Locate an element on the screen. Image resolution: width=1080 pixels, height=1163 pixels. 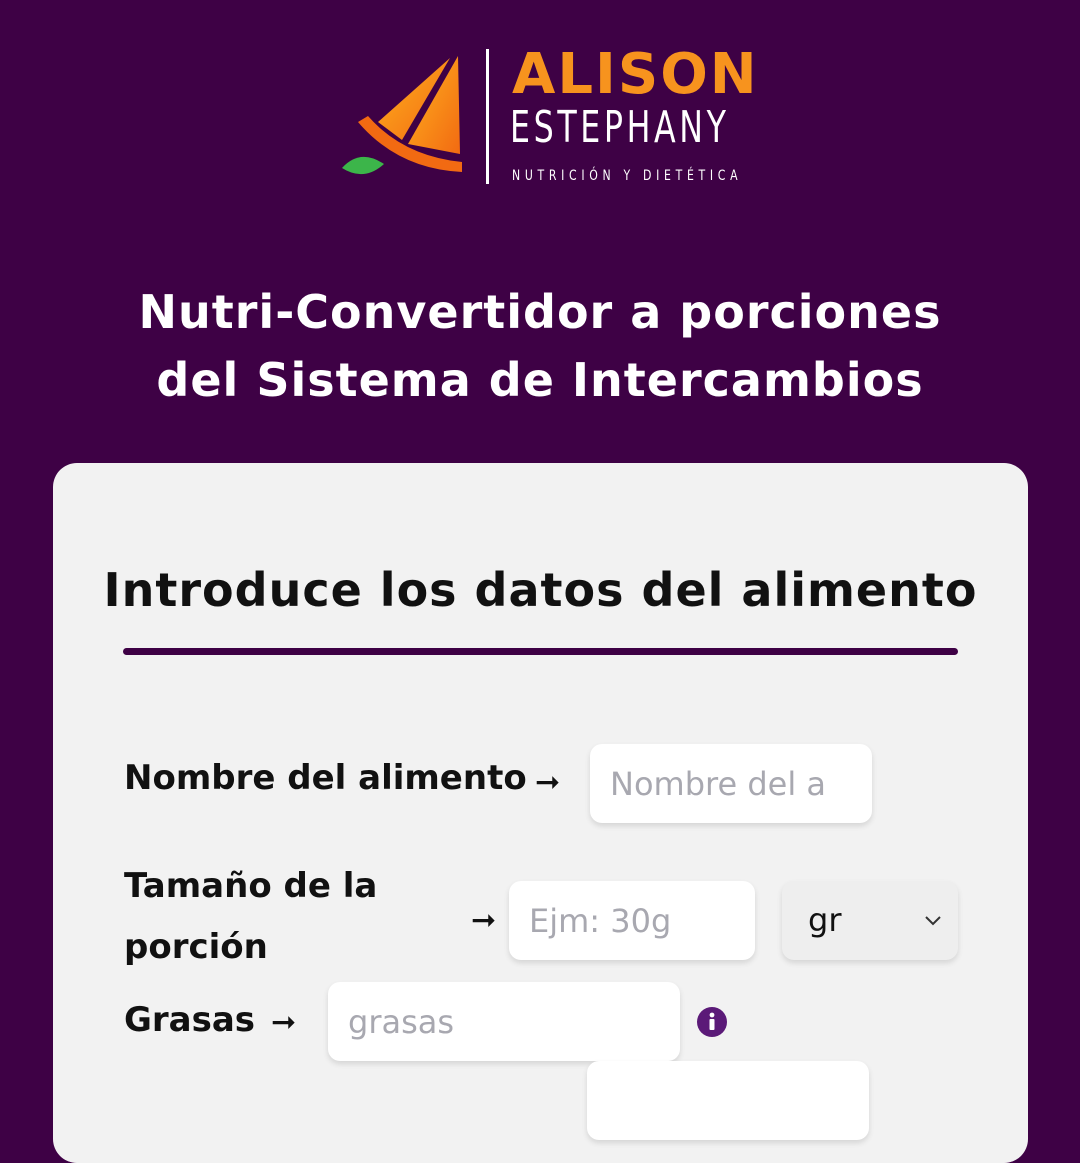
page-title-line-1: Nutri-Convertidor a porciones is located at coordinates (540, 312).